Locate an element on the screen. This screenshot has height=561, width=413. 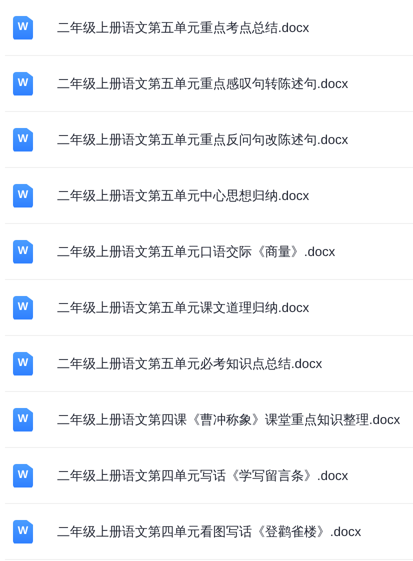
file-name: 二年级上册语文第四单元写话《学写留言条》.docx is located at coordinates (202, 476).